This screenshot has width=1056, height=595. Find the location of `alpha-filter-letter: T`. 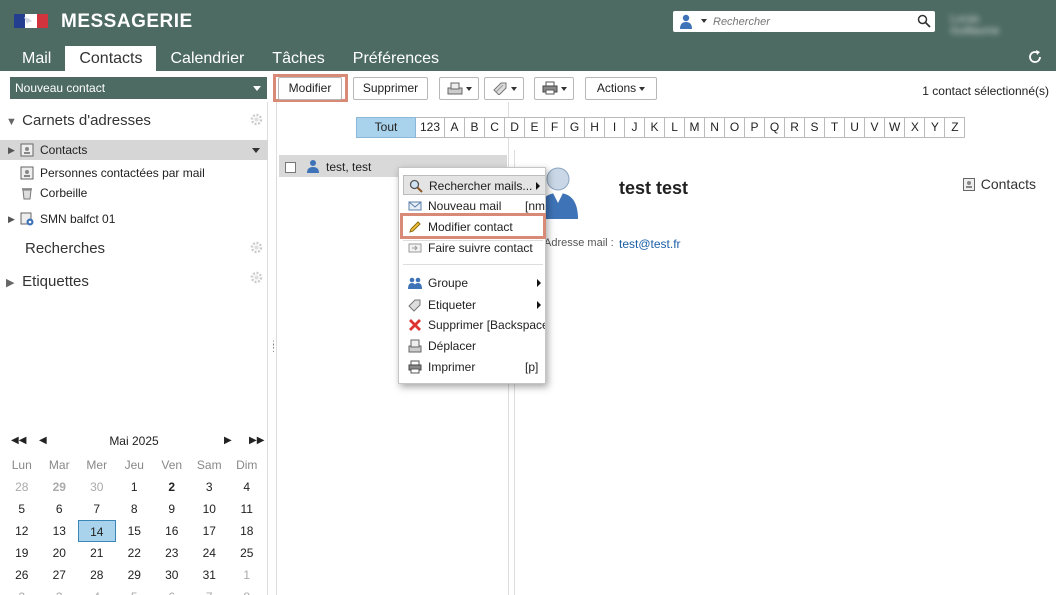

alpha-filter-letter: T is located at coordinates (835, 127).